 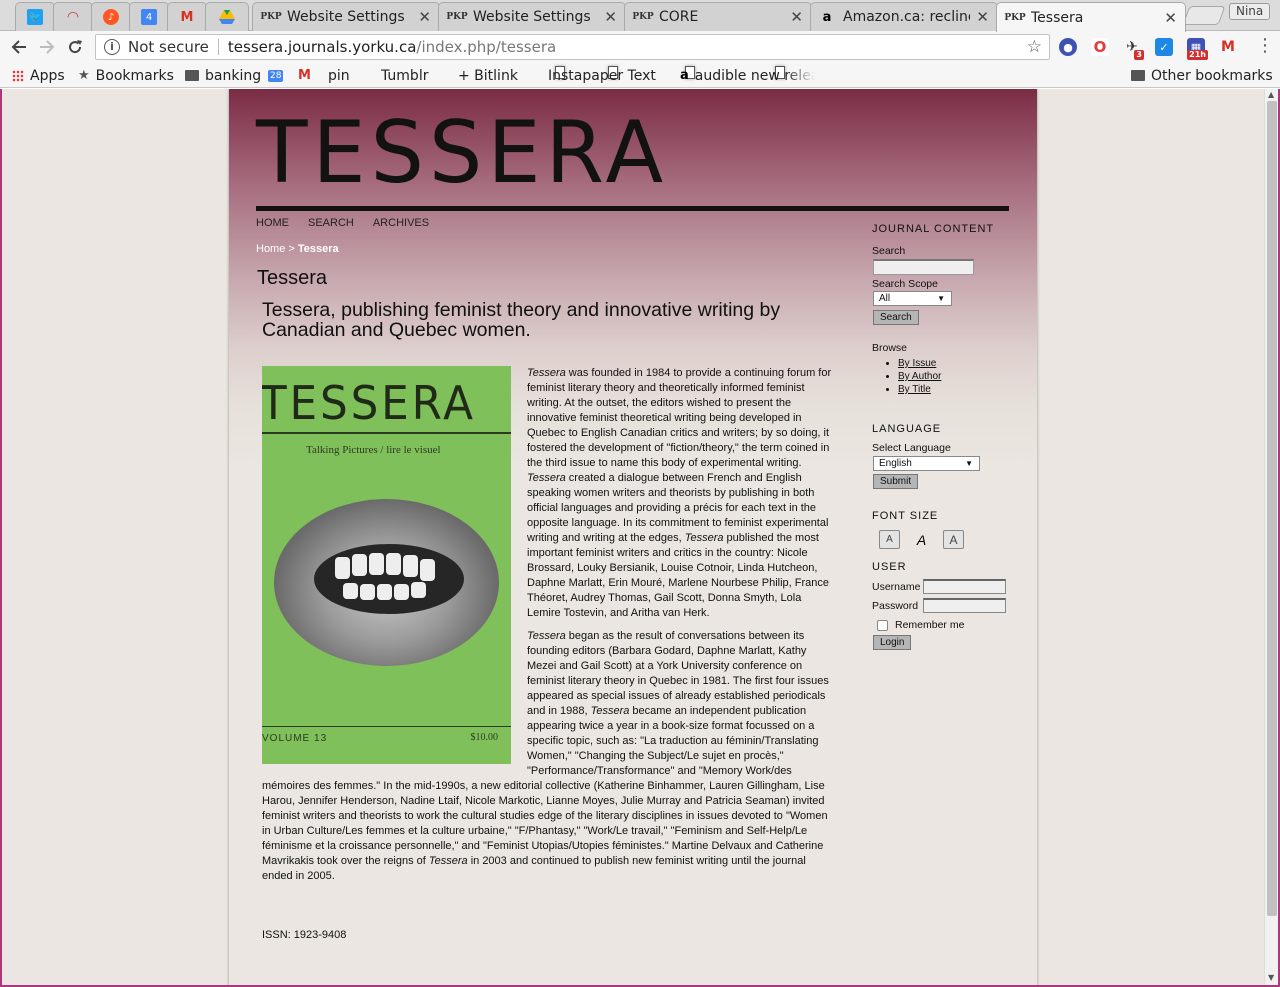 What do you see at coordinates (895, 605) in the screenshot?
I see `password-label: Password` at bounding box center [895, 605].